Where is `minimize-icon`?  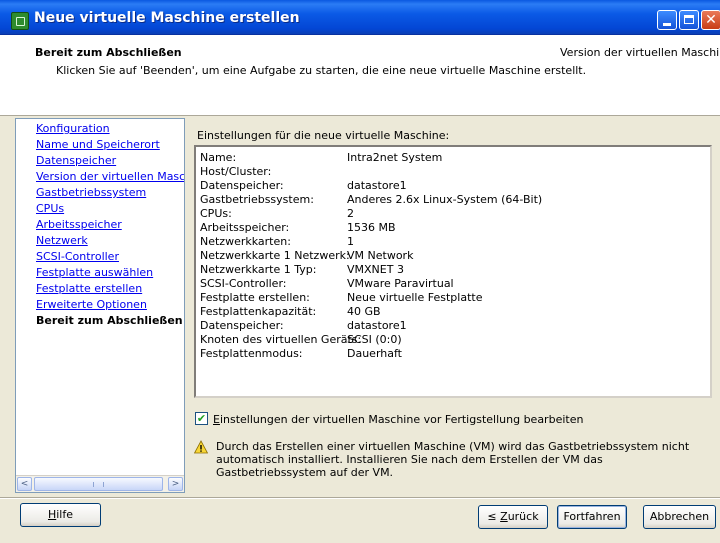 minimize-icon is located at coordinates (667, 24).